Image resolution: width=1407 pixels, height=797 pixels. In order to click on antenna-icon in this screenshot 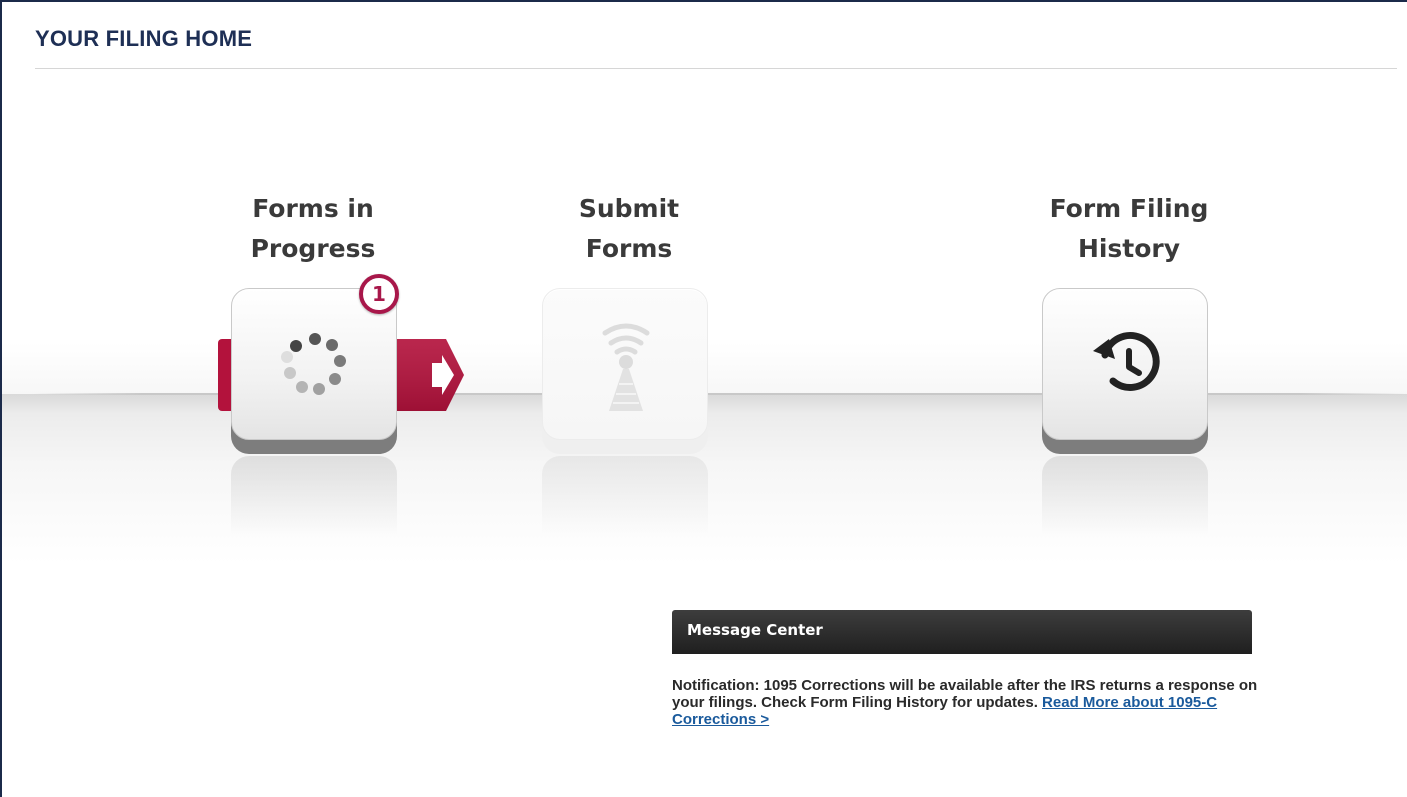, I will do `click(626, 367)`.